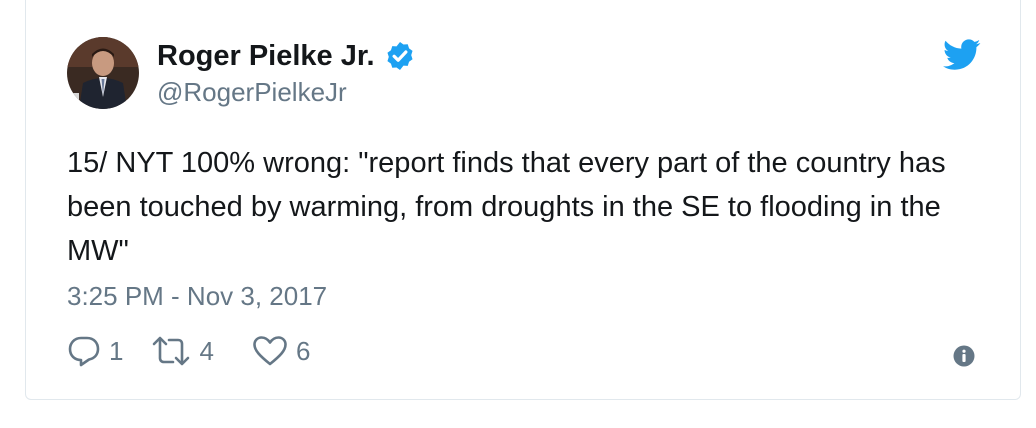 This screenshot has width=1036, height=428. What do you see at coordinates (266, 56) in the screenshot?
I see `display-name: Roger Pielke Jr.` at bounding box center [266, 56].